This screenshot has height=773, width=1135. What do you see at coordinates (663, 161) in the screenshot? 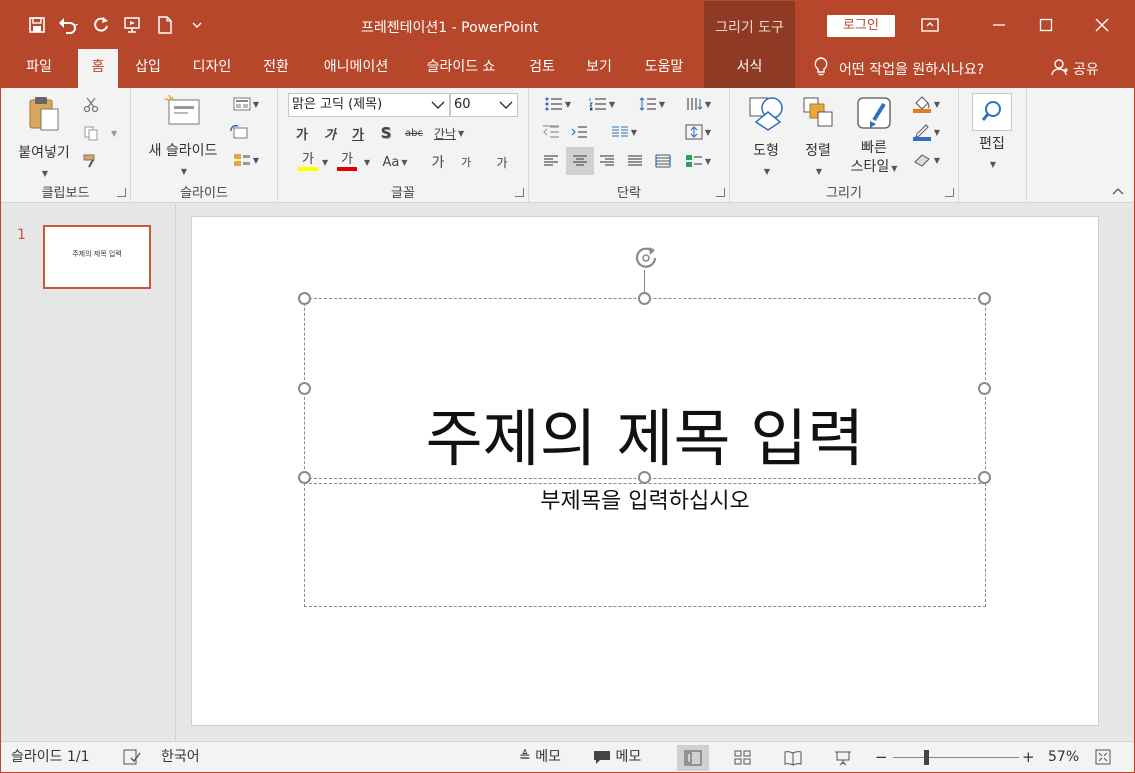
I see `distributed-icon` at bounding box center [663, 161].